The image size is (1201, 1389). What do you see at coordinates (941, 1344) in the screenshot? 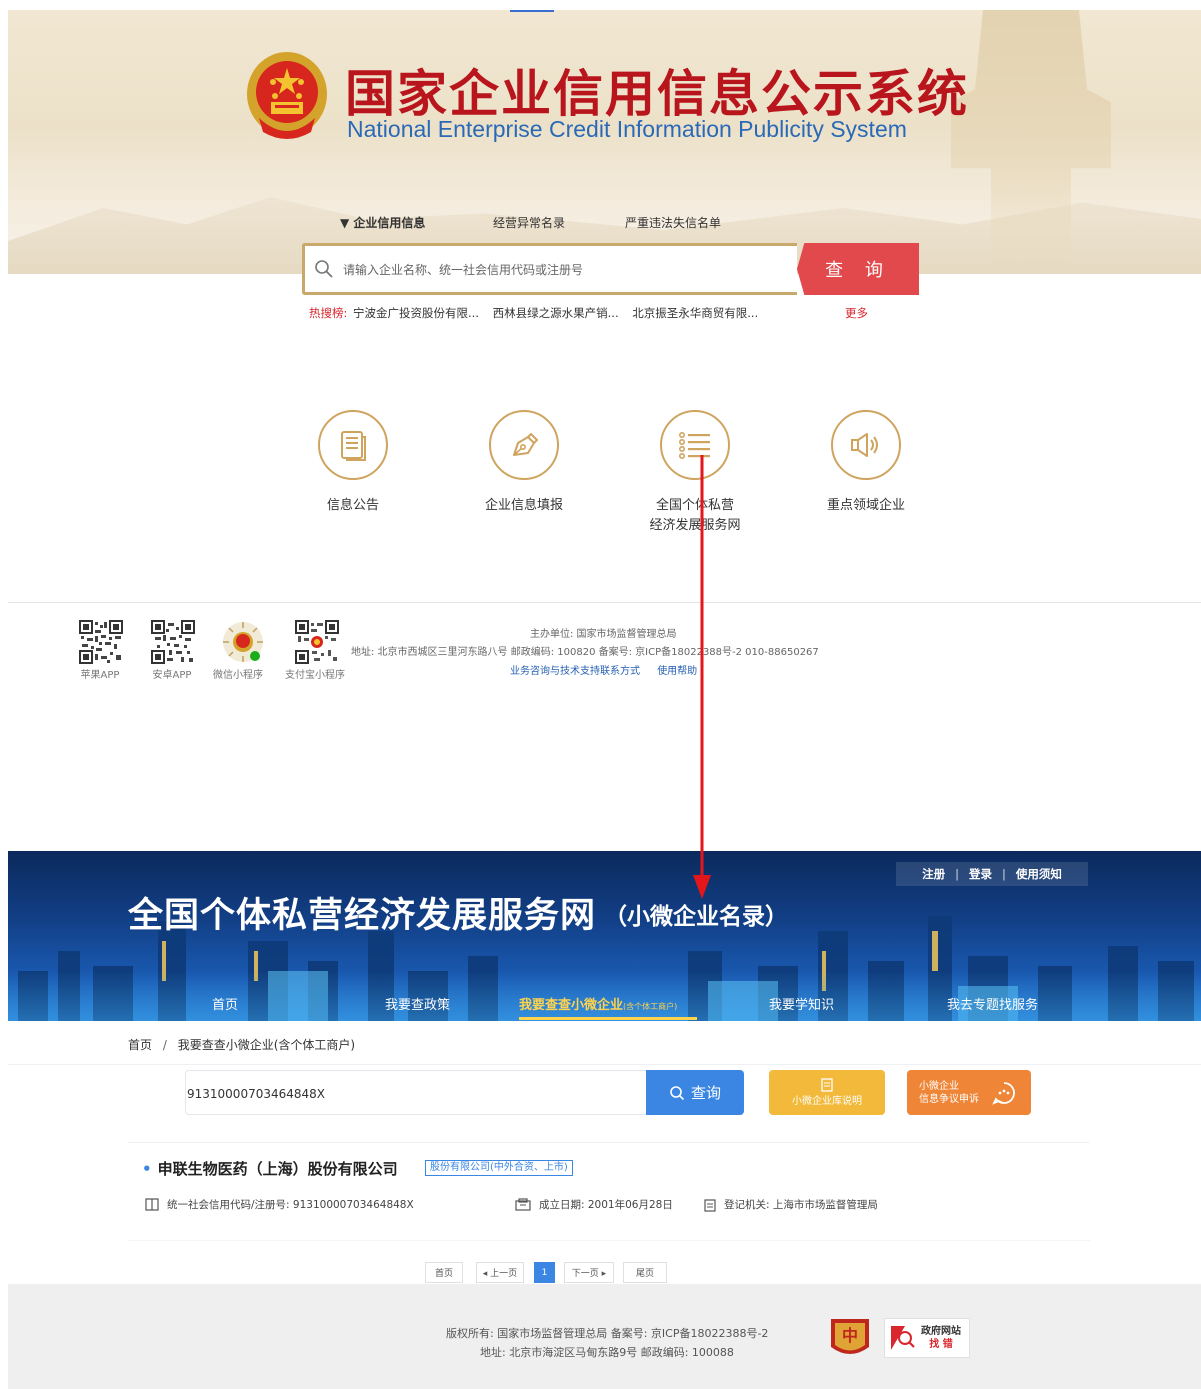
I see `gov-website-text-2: 找 错` at bounding box center [941, 1344].